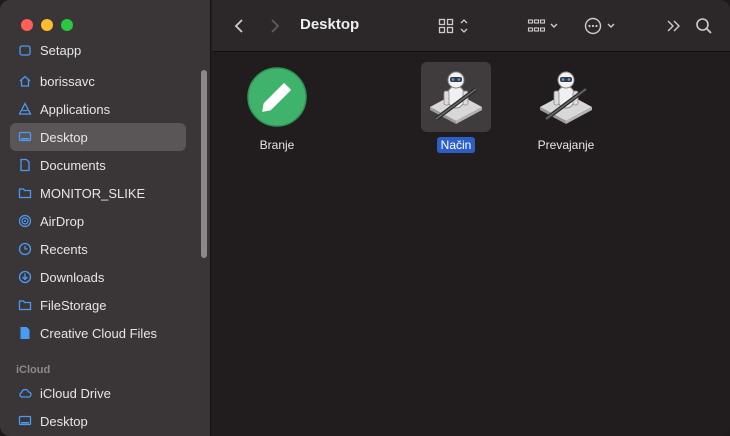 The width and height of the screenshot is (730, 436). Describe the element at coordinates (25, 393) in the screenshot. I see `cloud-icon` at that location.